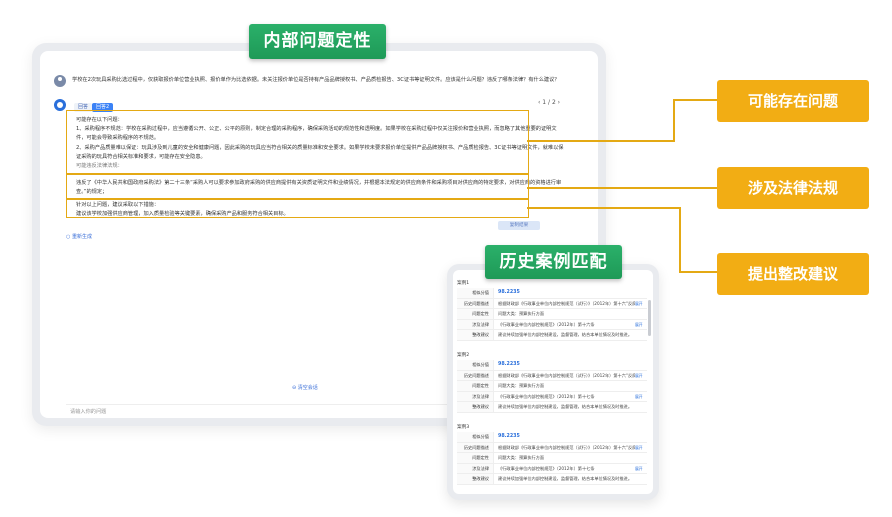 The height and width of the screenshot is (517, 892). I want to click on connector-3-vertical, so click(680, 240).